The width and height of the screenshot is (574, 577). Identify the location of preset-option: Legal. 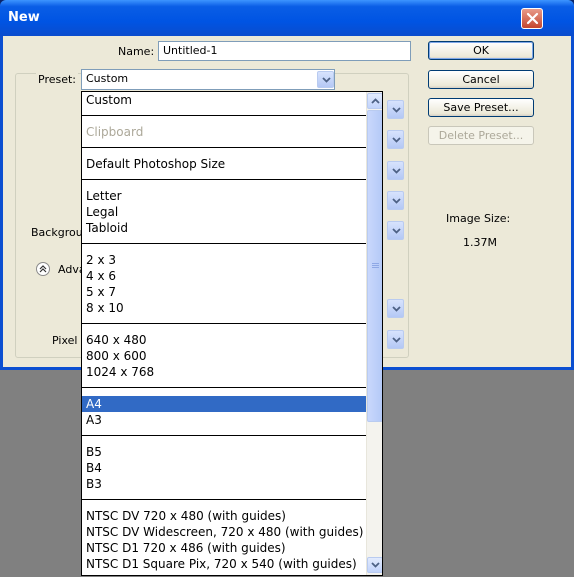
(224, 212).